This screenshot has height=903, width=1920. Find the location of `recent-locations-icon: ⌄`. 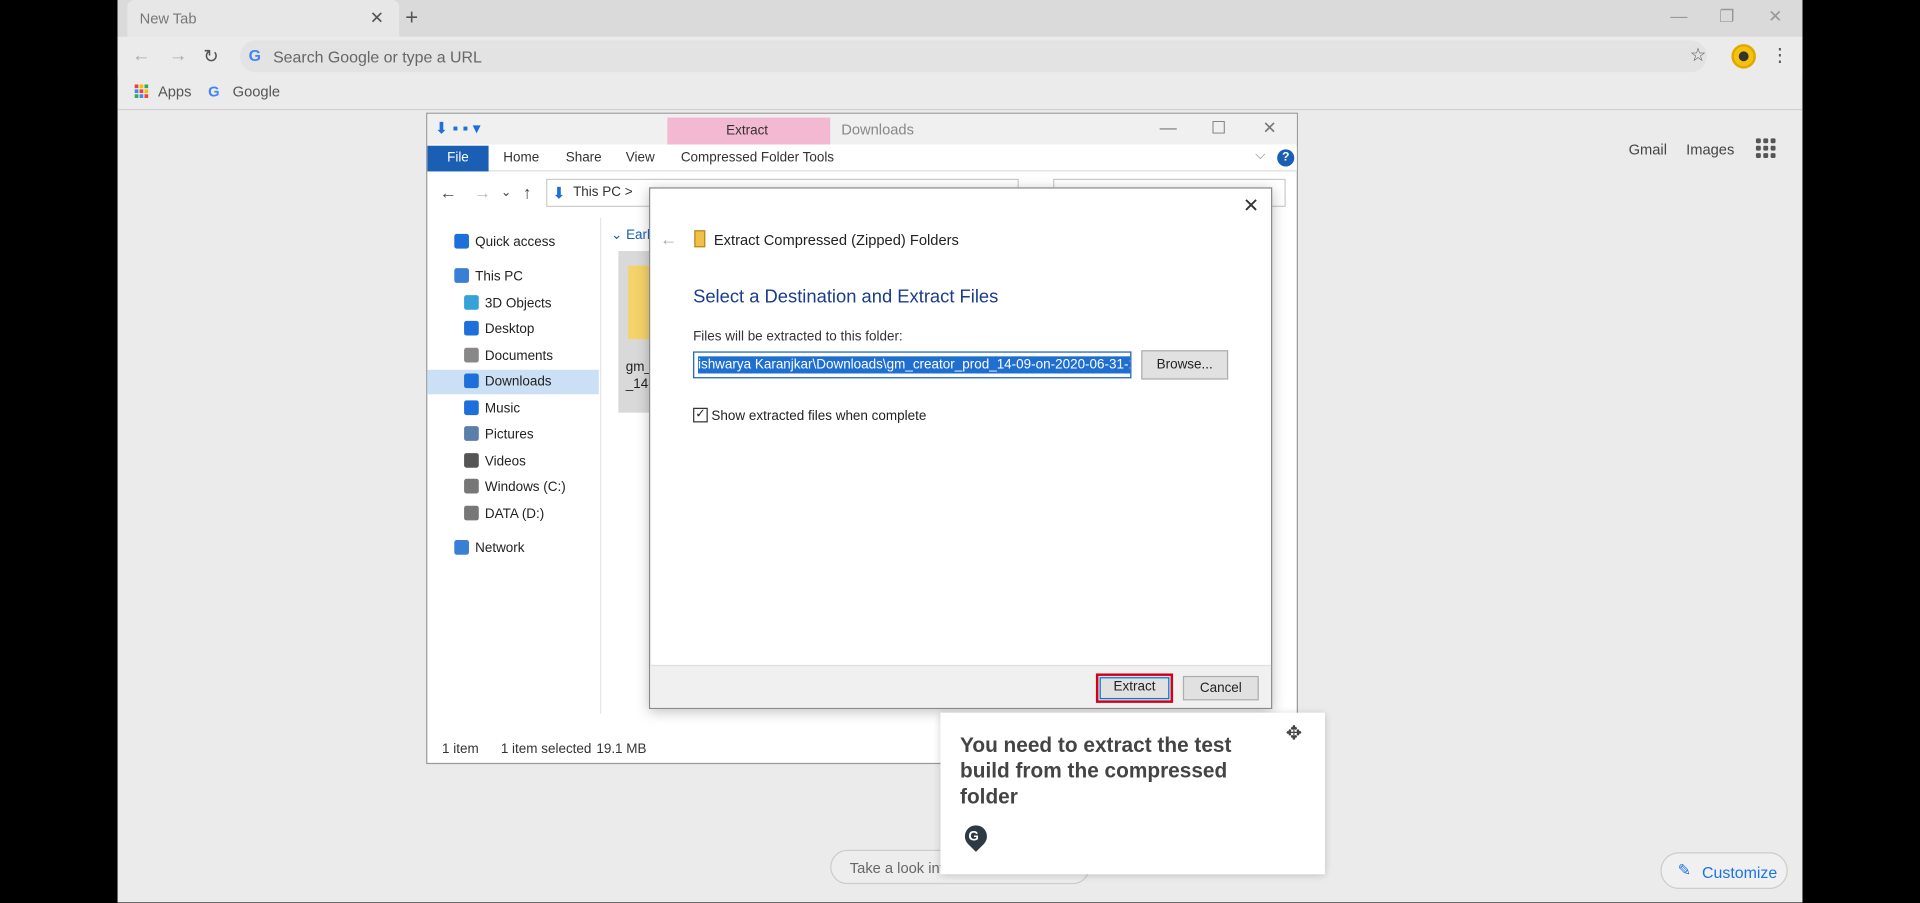

recent-locations-icon: ⌄ is located at coordinates (506, 192).